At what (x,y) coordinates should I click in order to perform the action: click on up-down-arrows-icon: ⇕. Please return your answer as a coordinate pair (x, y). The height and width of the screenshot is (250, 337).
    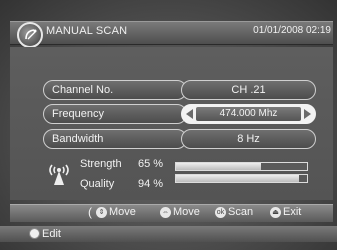
    Looking at the image, I should click on (101, 212).